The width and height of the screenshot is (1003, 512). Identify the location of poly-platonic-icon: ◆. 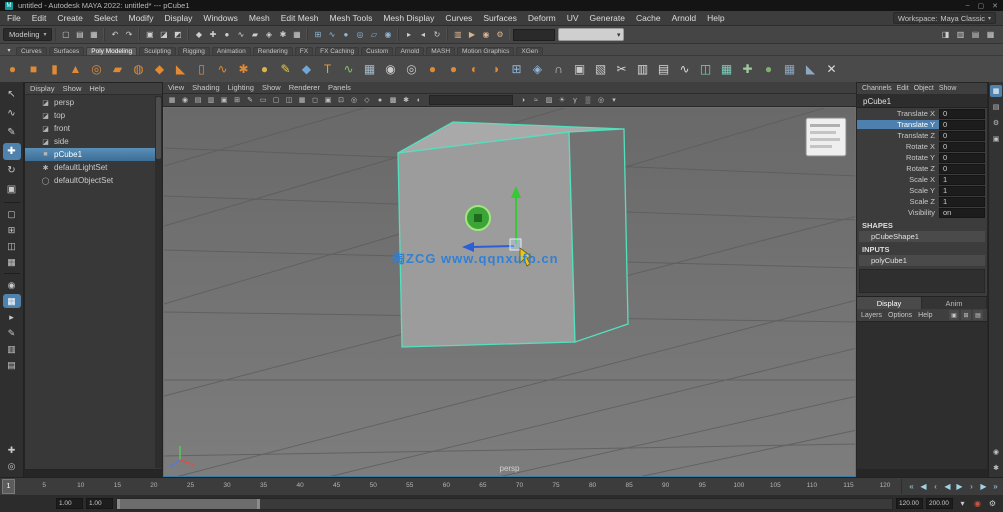
(159, 69).